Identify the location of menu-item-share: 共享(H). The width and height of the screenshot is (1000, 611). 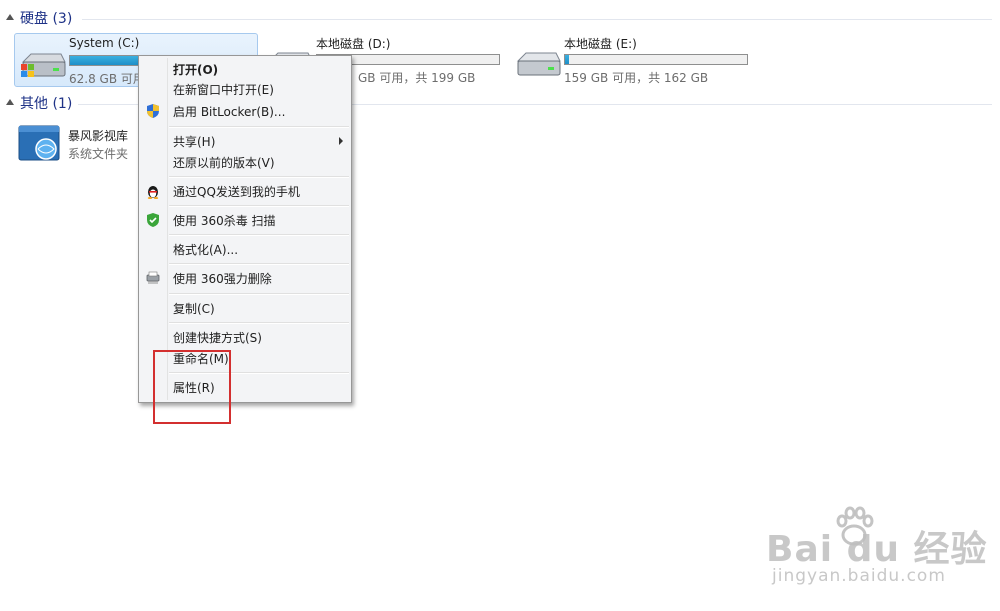
(245, 141).